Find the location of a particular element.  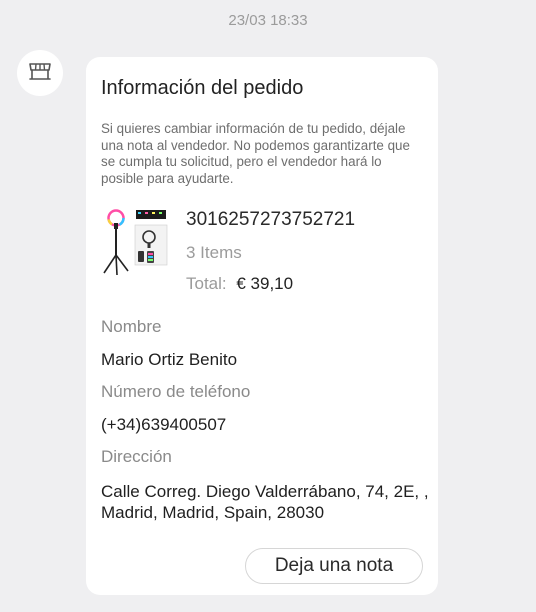

store-icon is located at coordinates (40, 71).